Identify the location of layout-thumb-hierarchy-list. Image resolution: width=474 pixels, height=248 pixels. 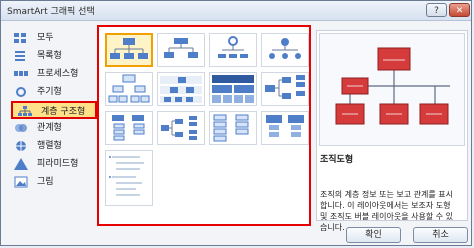
(129, 128).